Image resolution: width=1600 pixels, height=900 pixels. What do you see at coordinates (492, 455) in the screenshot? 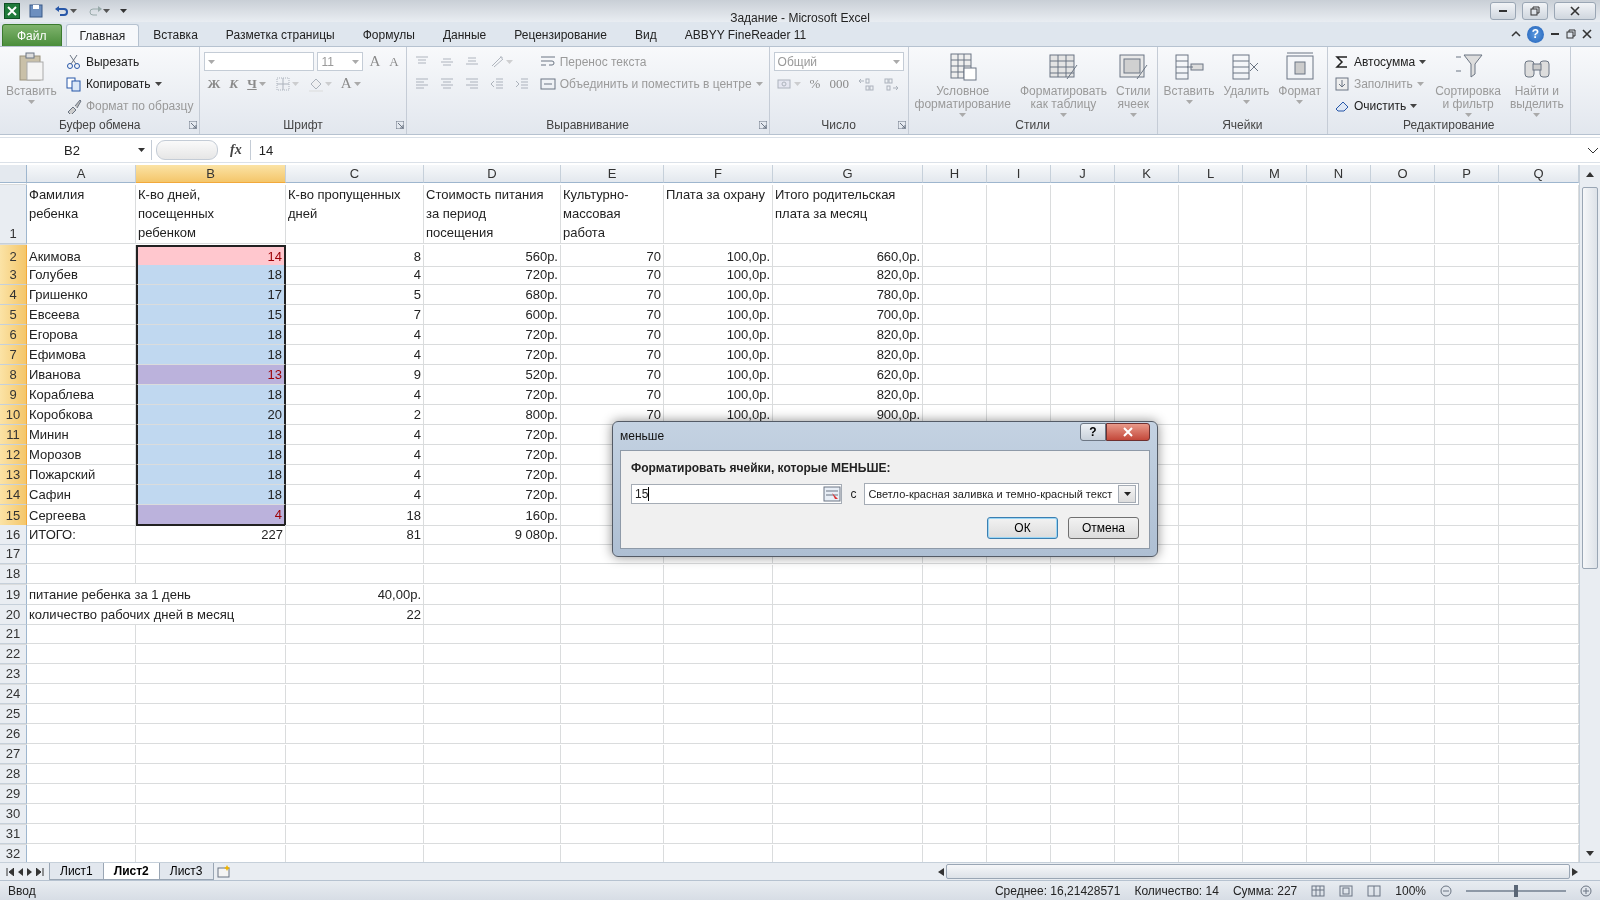
I see `table-cell: 720р.` at bounding box center [492, 455].